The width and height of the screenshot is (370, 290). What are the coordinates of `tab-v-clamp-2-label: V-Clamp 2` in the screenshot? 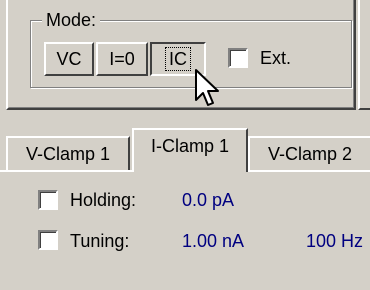 It's located at (310, 153).